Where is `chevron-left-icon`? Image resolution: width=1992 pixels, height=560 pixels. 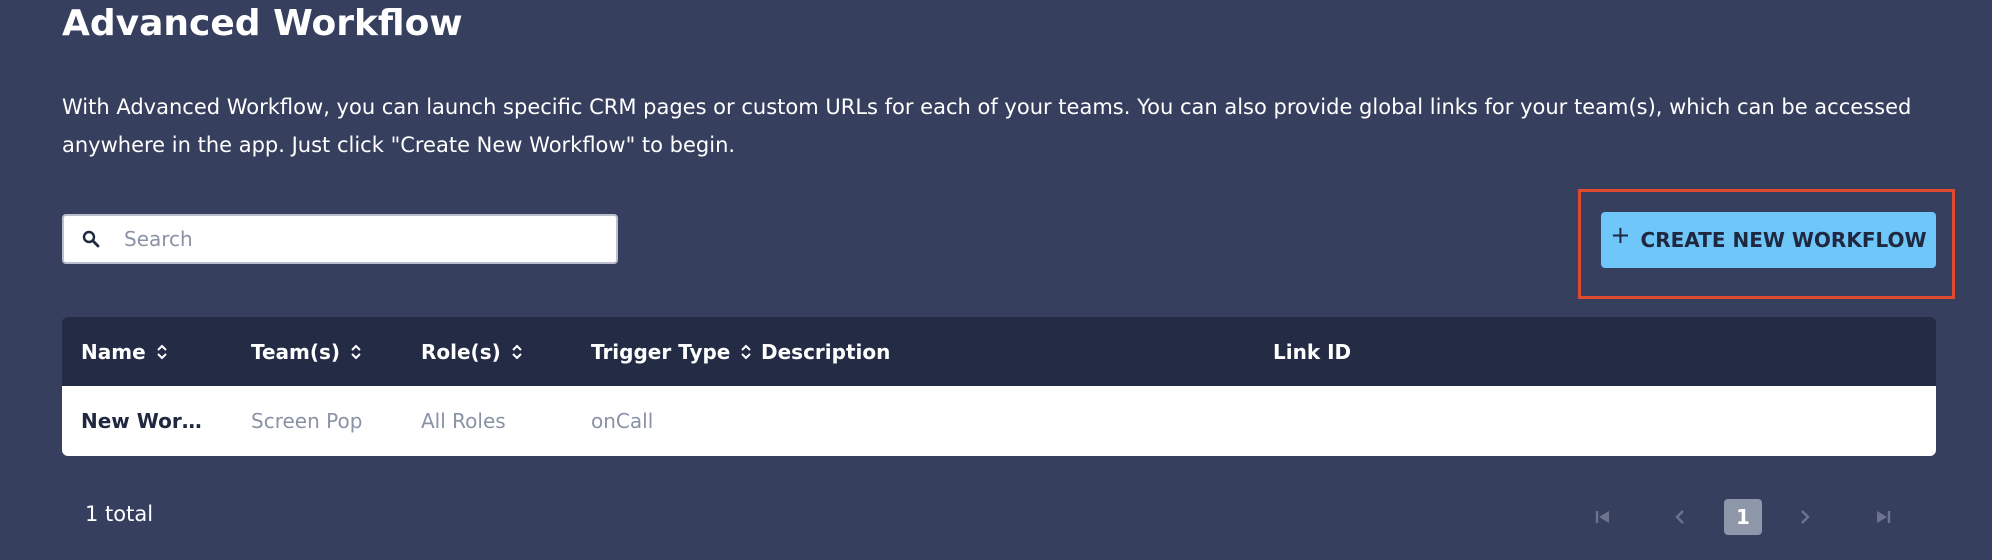 chevron-left-icon is located at coordinates (1679, 517).